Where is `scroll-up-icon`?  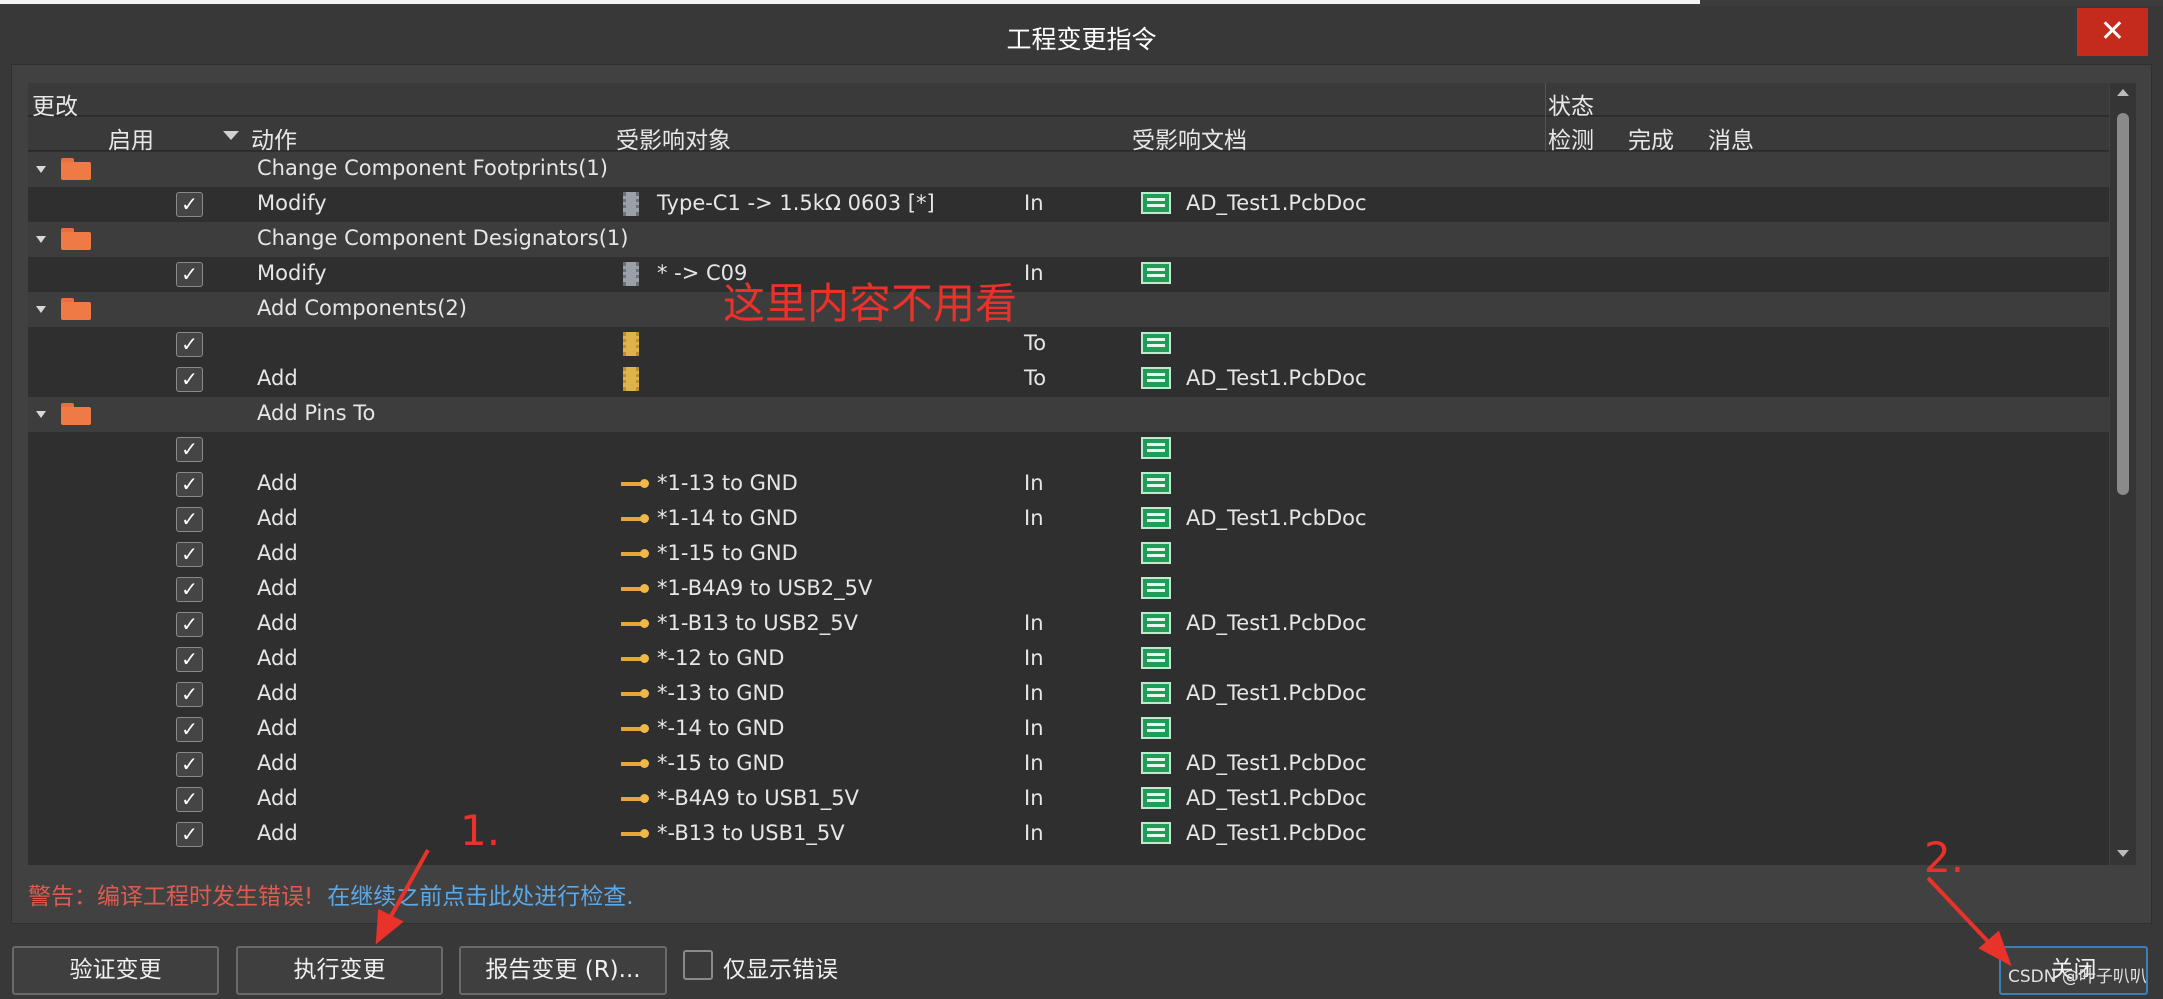
scroll-up-icon is located at coordinates (2123, 92).